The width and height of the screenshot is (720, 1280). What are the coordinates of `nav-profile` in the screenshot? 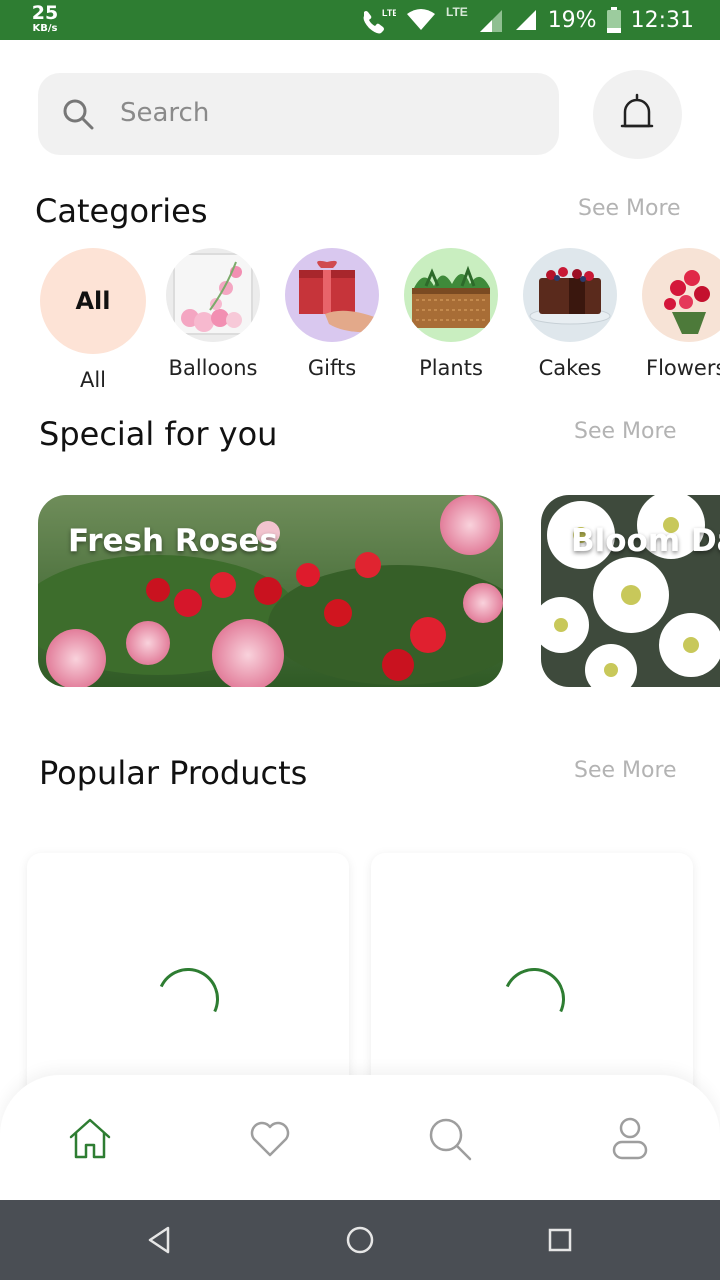 It's located at (630, 1139).